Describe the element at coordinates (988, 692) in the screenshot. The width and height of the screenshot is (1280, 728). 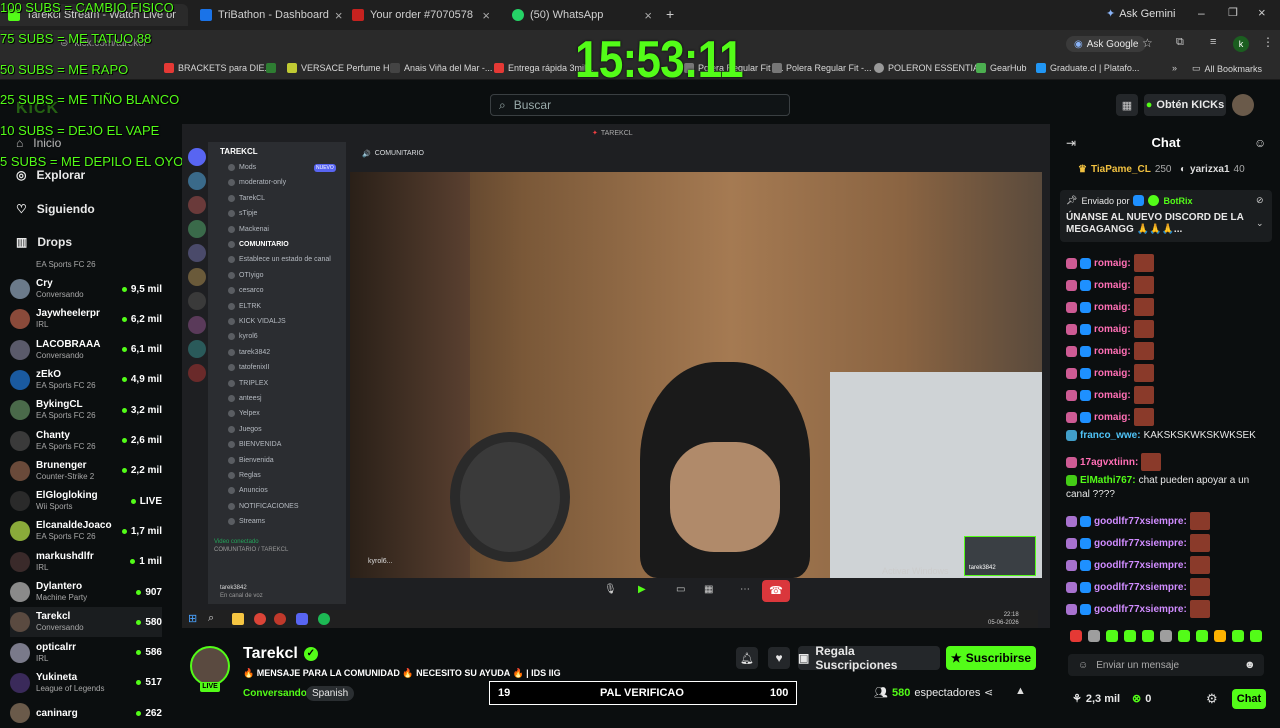
I see `share-icon: ⋖` at that location.